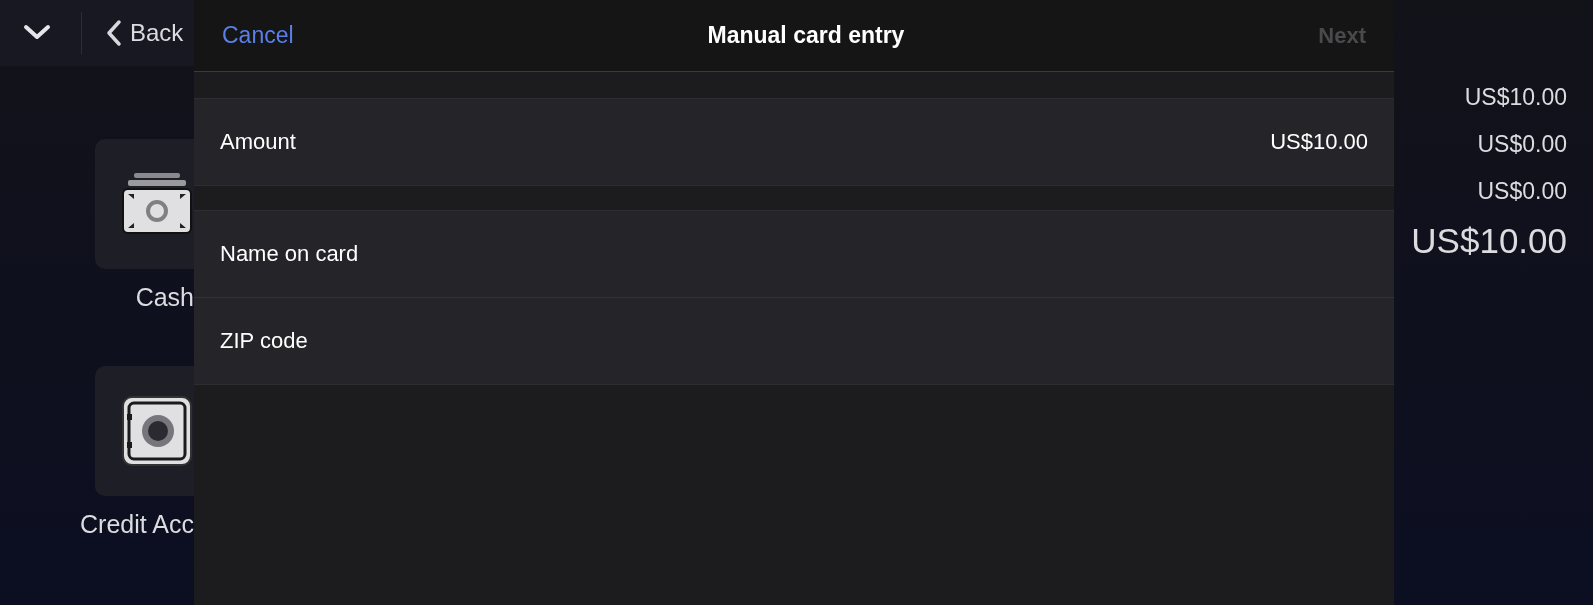 Image resolution: width=1593 pixels, height=605 pixels. I want to click on tile-label: Credit Acc, so click(137, 524).